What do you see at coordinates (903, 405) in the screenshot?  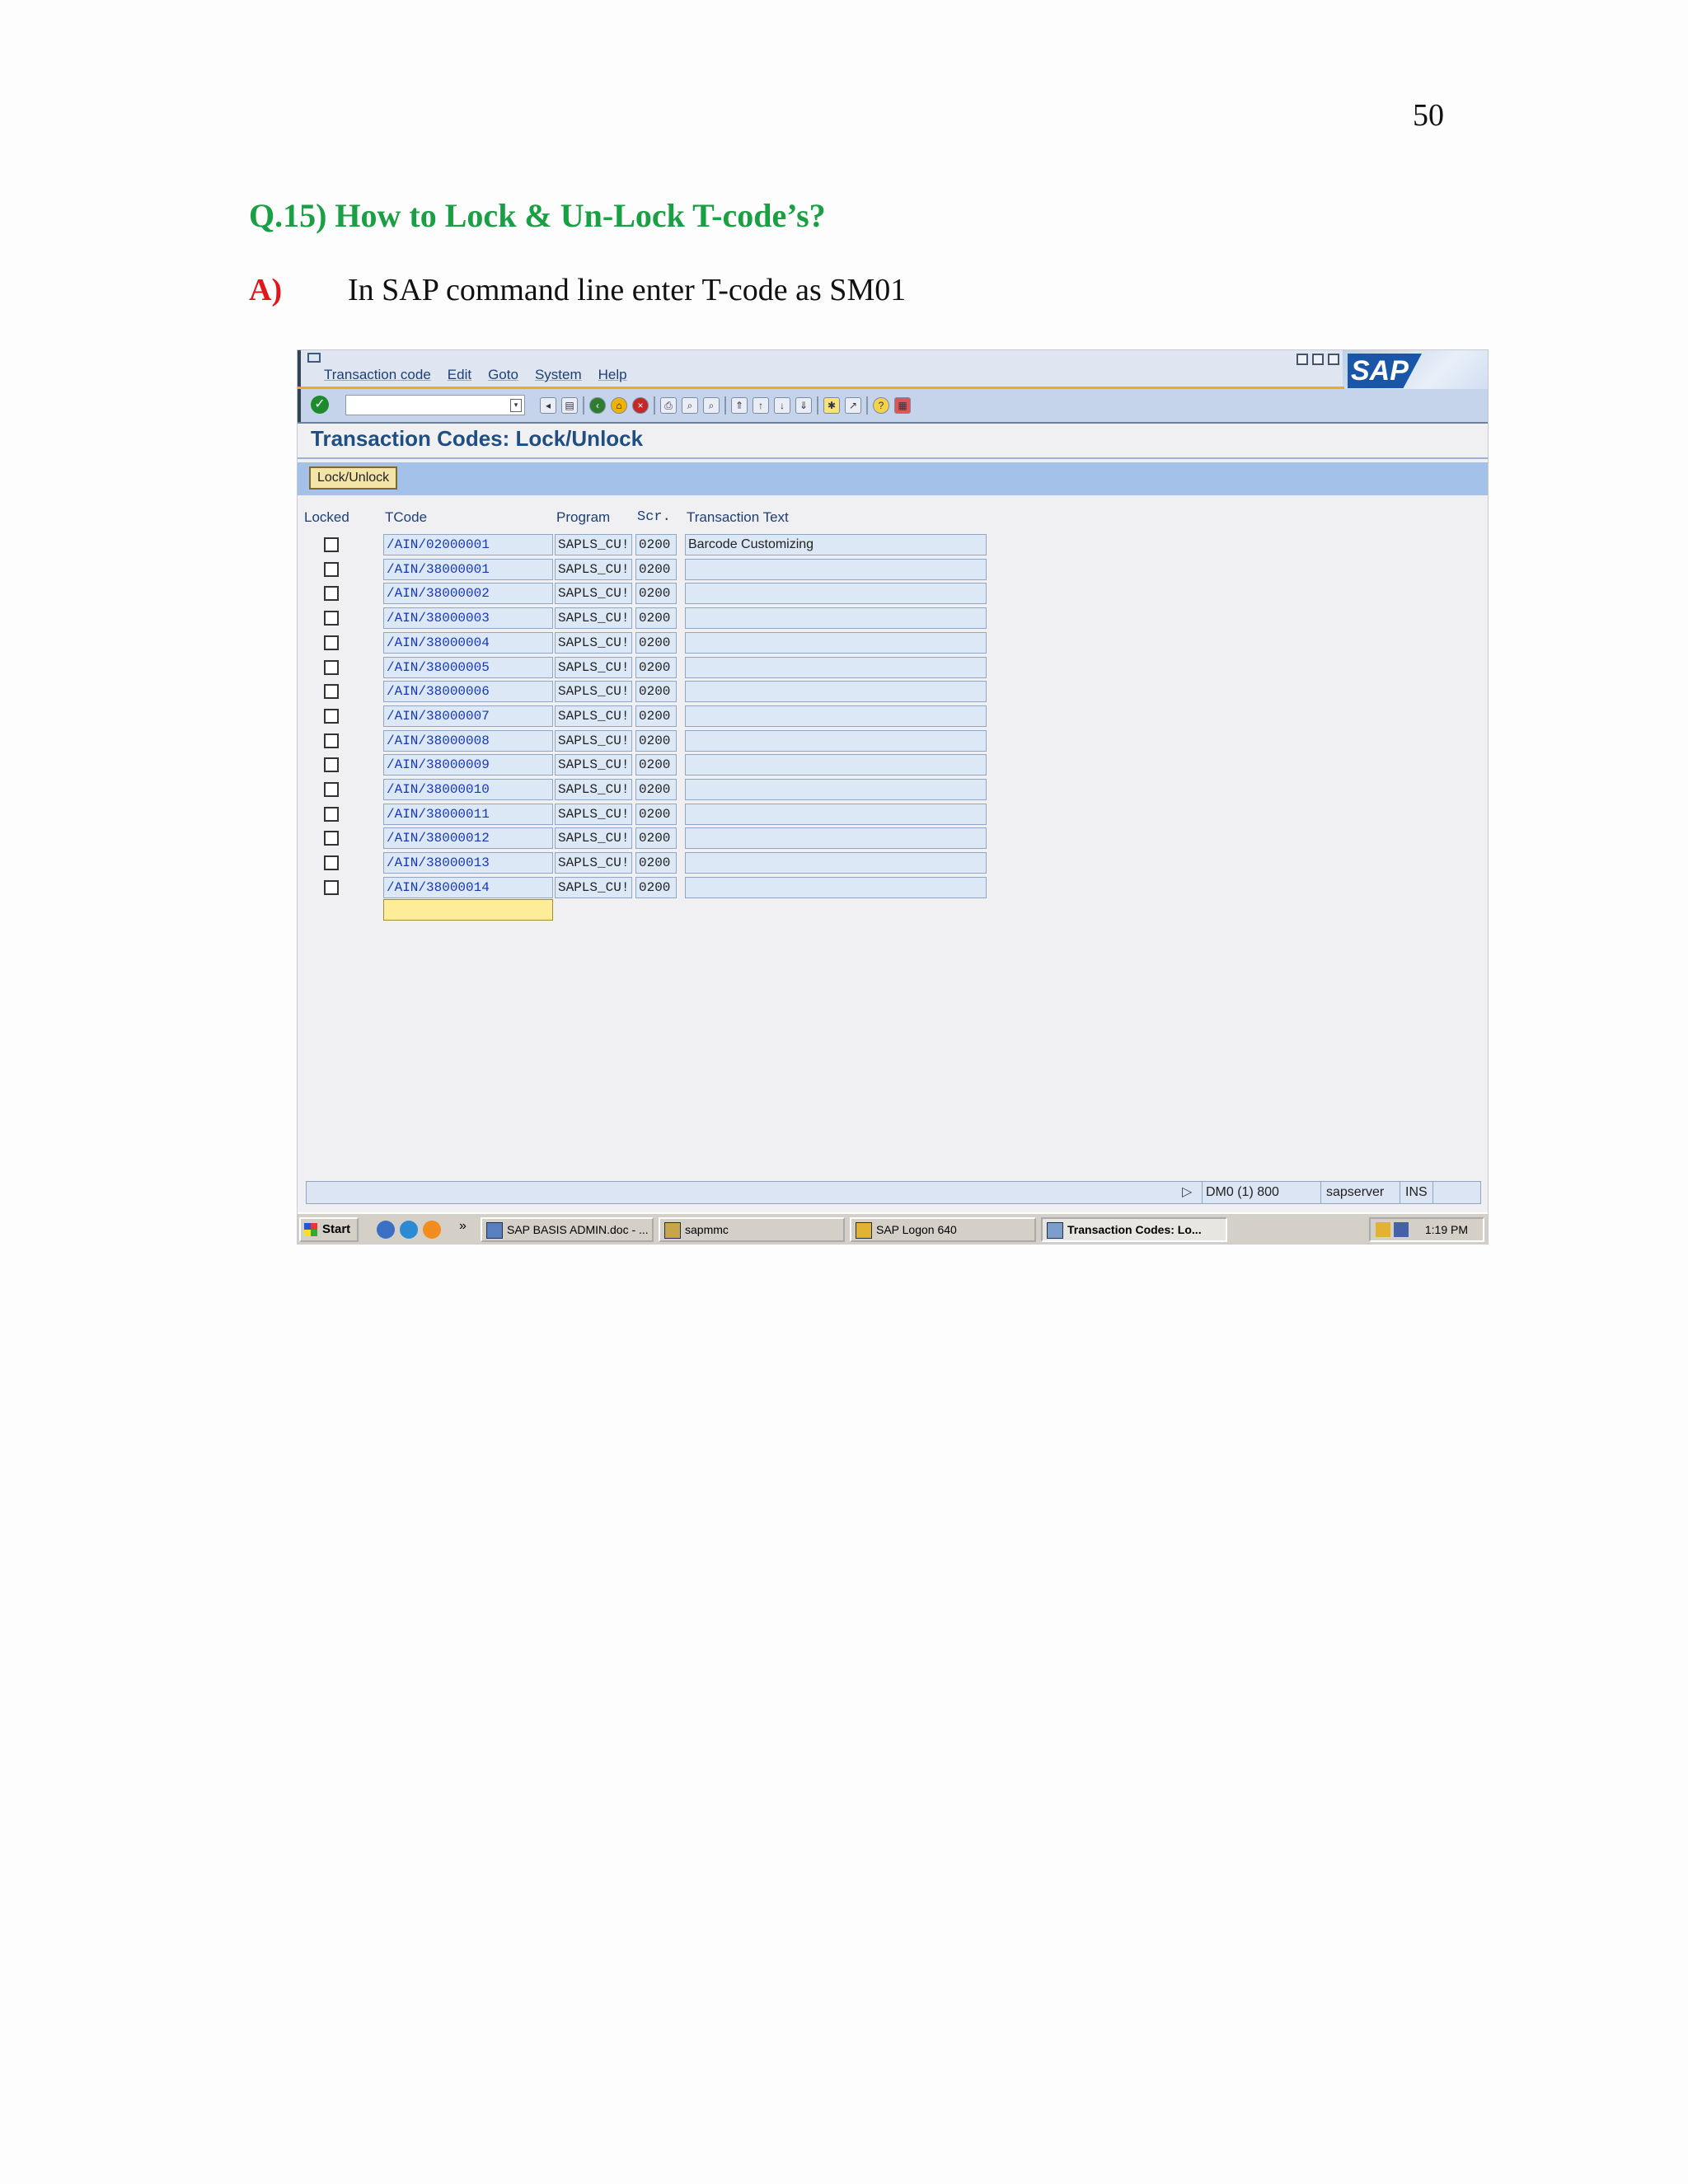 I see `customize-layout-icon: ▦` at bounding box center [903, 405].